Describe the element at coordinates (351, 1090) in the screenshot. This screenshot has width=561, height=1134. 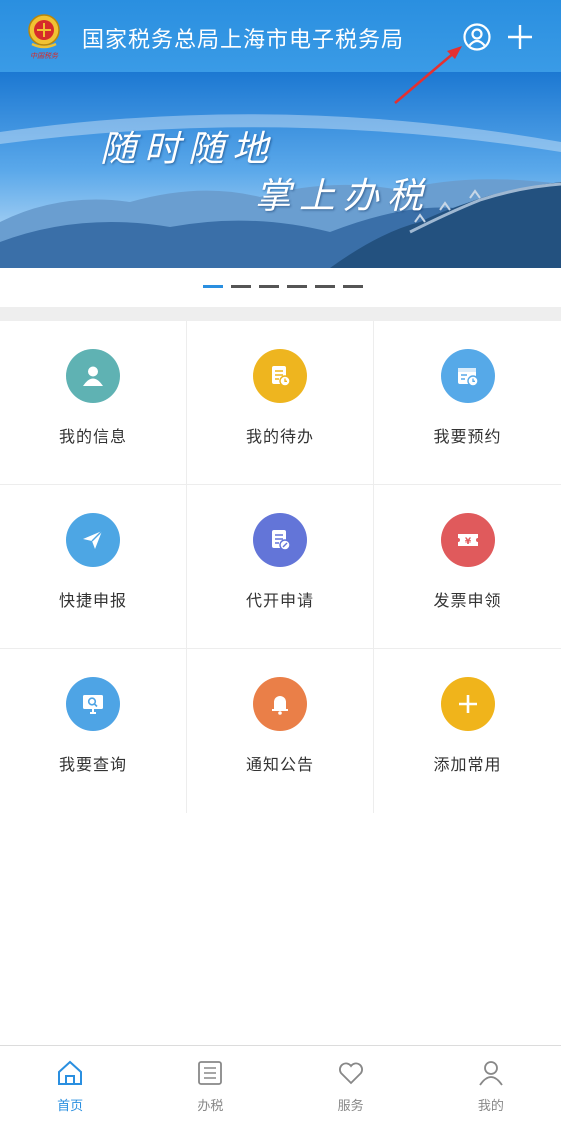
I see `tab-service: 服务` at that location.